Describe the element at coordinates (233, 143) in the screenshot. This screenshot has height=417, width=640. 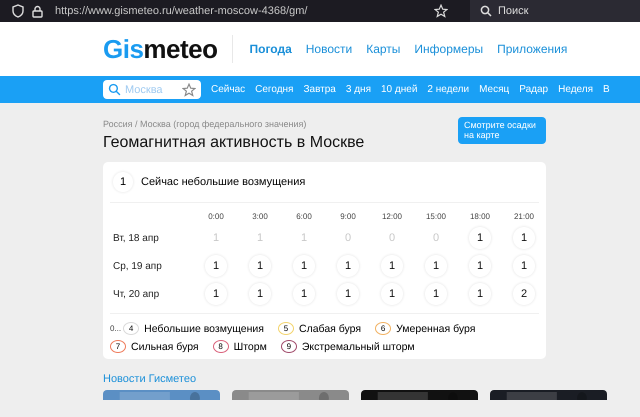
I see `page-title: Геомагнитная активность в Москве` at that location.